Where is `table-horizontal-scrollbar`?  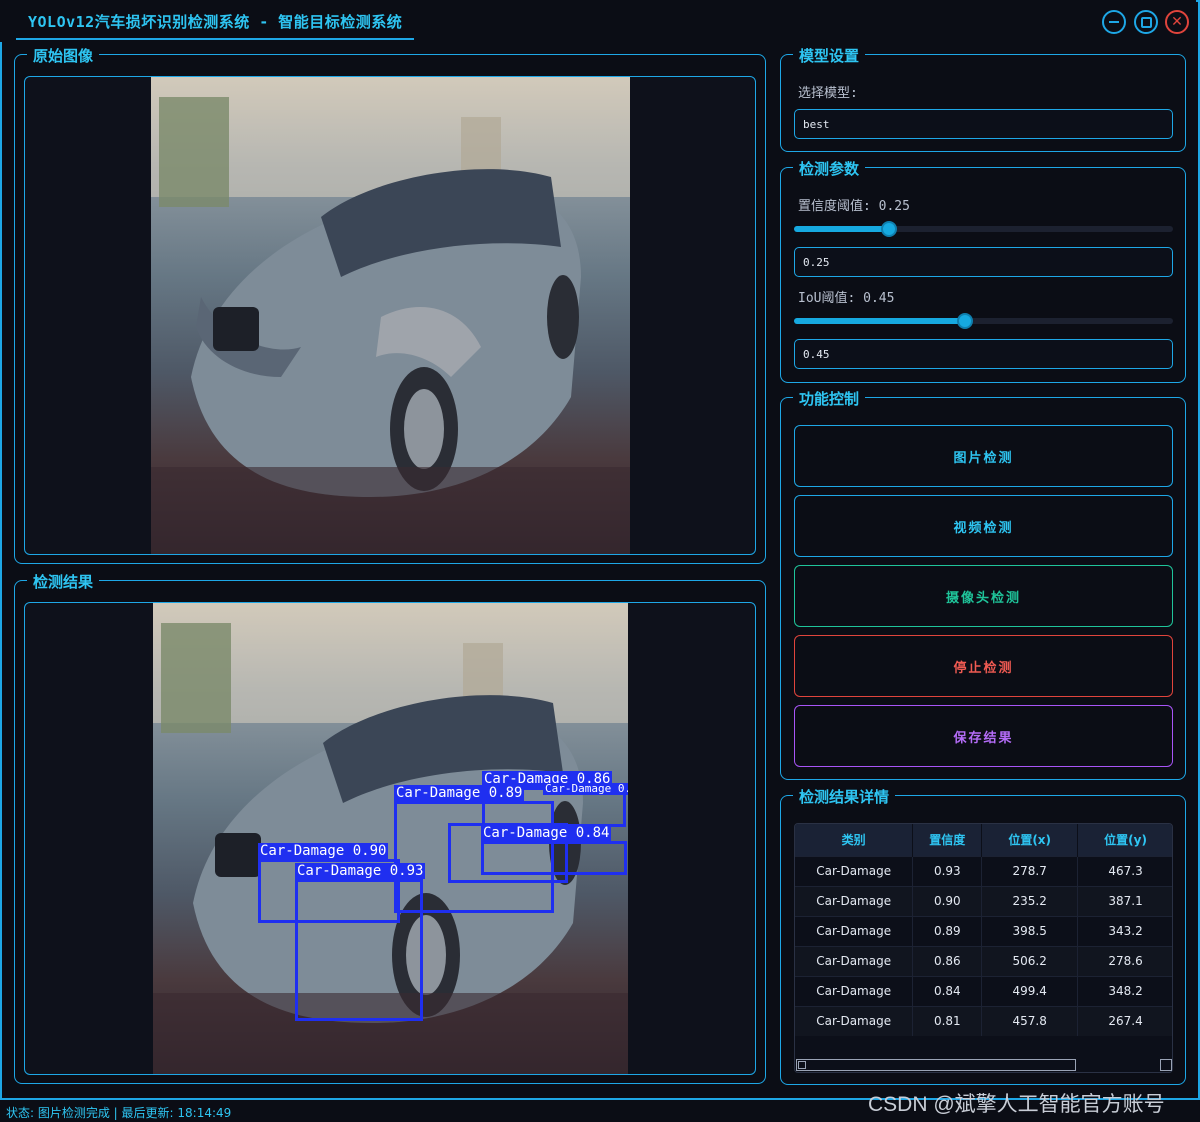 table-horizontal-scrollbar is located at coordinates (984, 1065).